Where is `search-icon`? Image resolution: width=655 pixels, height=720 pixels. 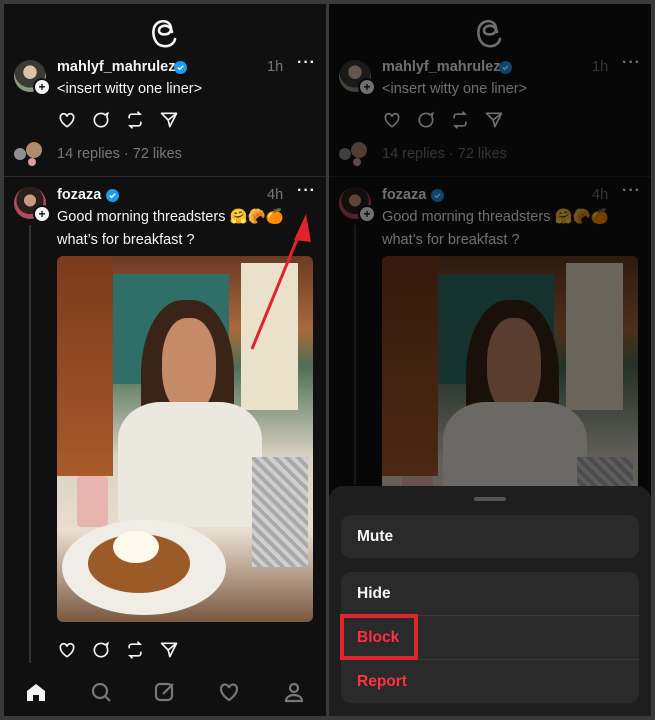 search-icon is located at coordinates (101, 692).